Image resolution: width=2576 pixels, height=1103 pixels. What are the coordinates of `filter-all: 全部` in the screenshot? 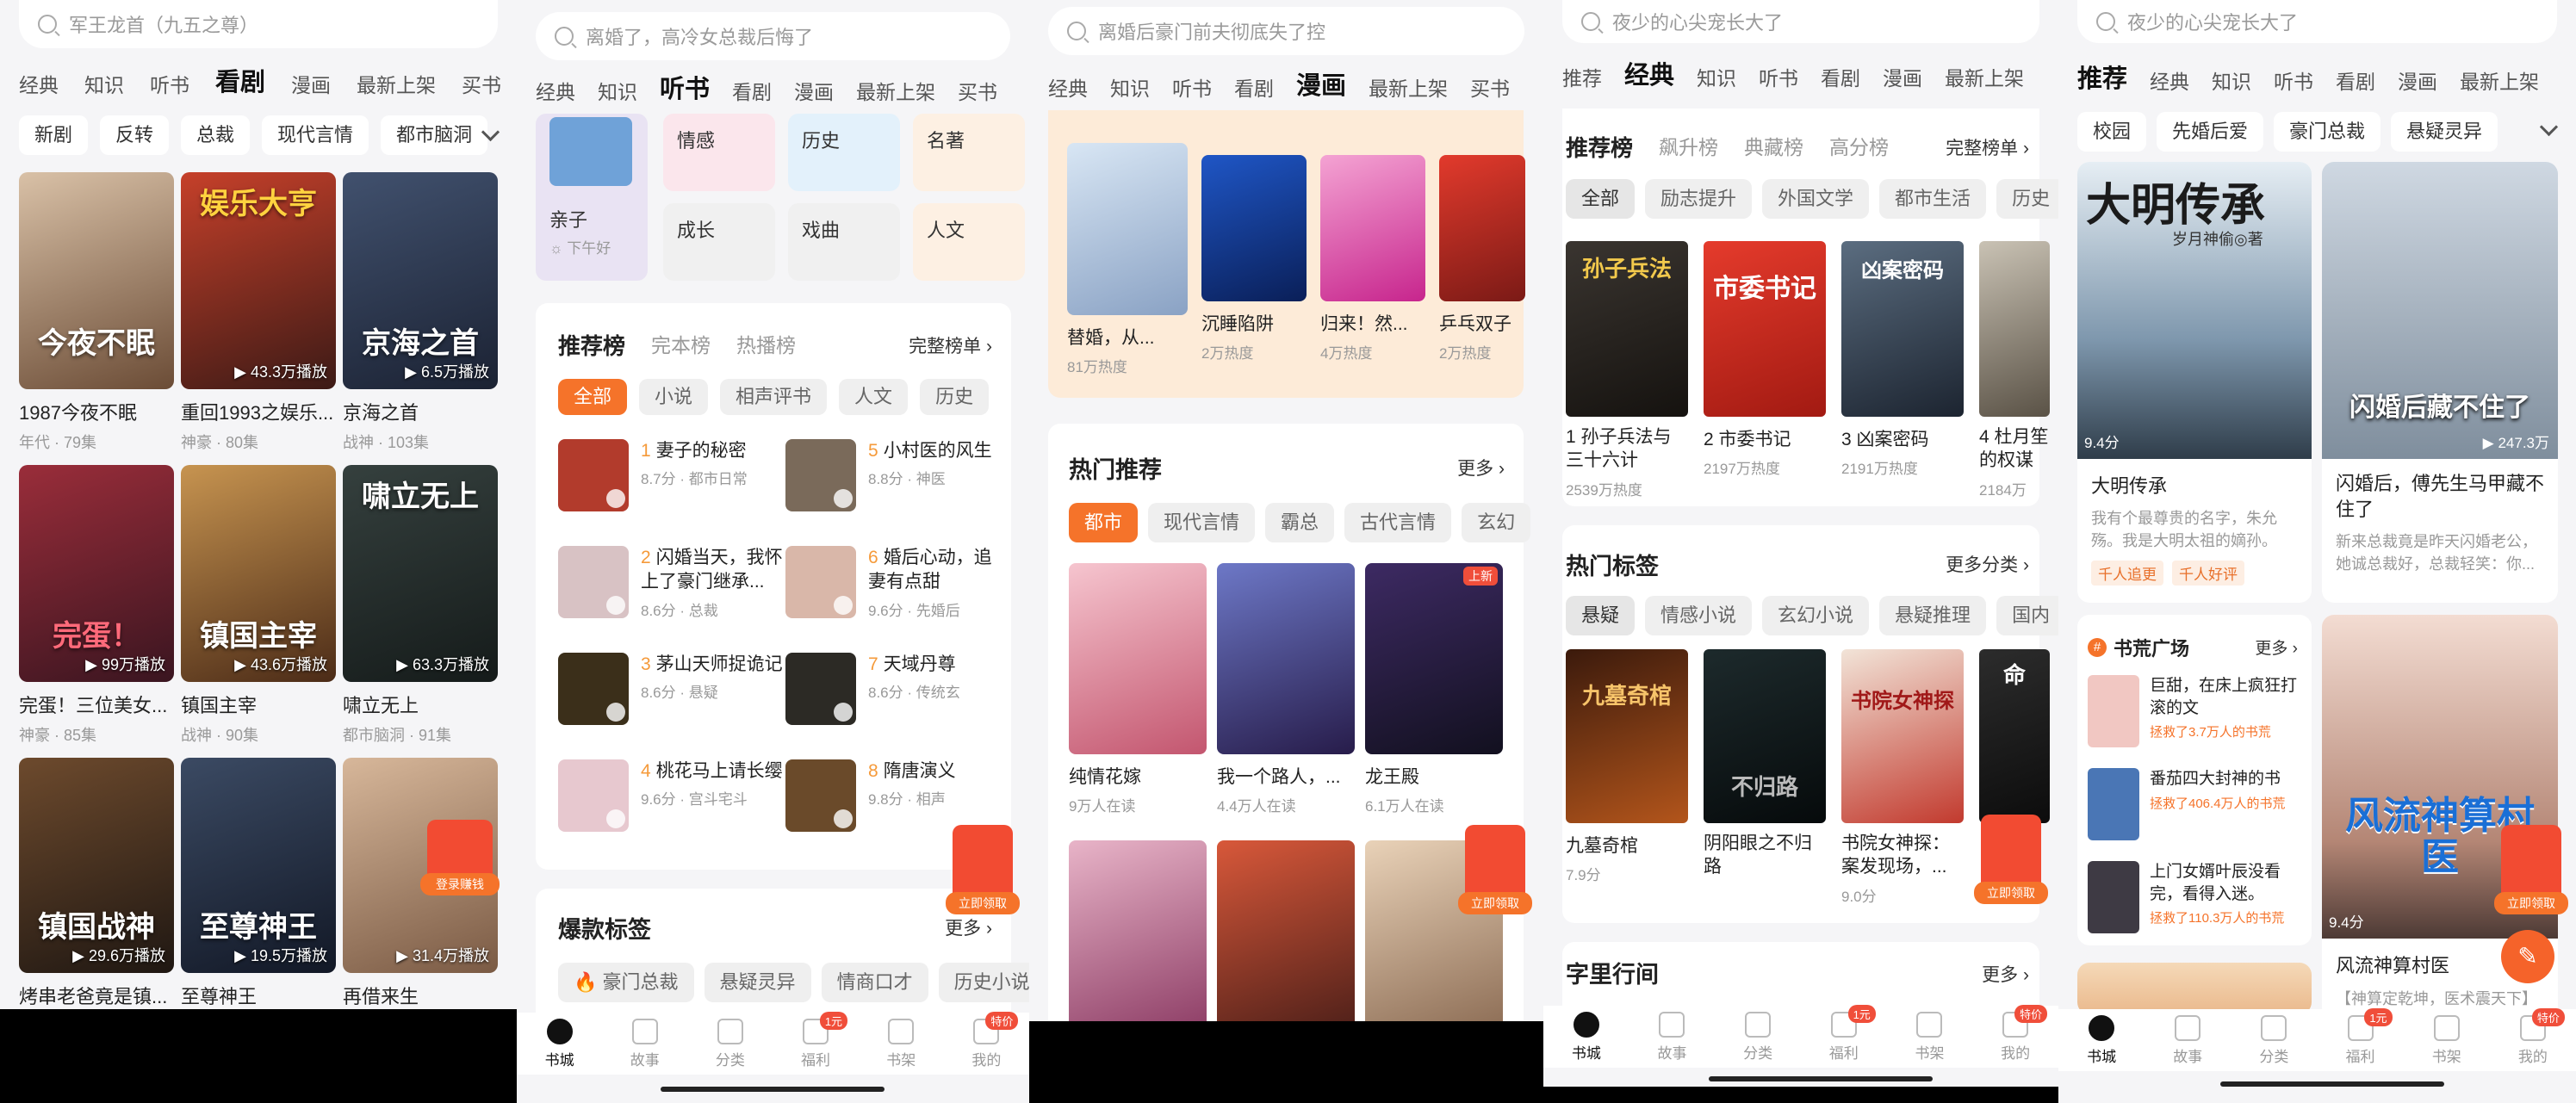 It's located at (593, 397).